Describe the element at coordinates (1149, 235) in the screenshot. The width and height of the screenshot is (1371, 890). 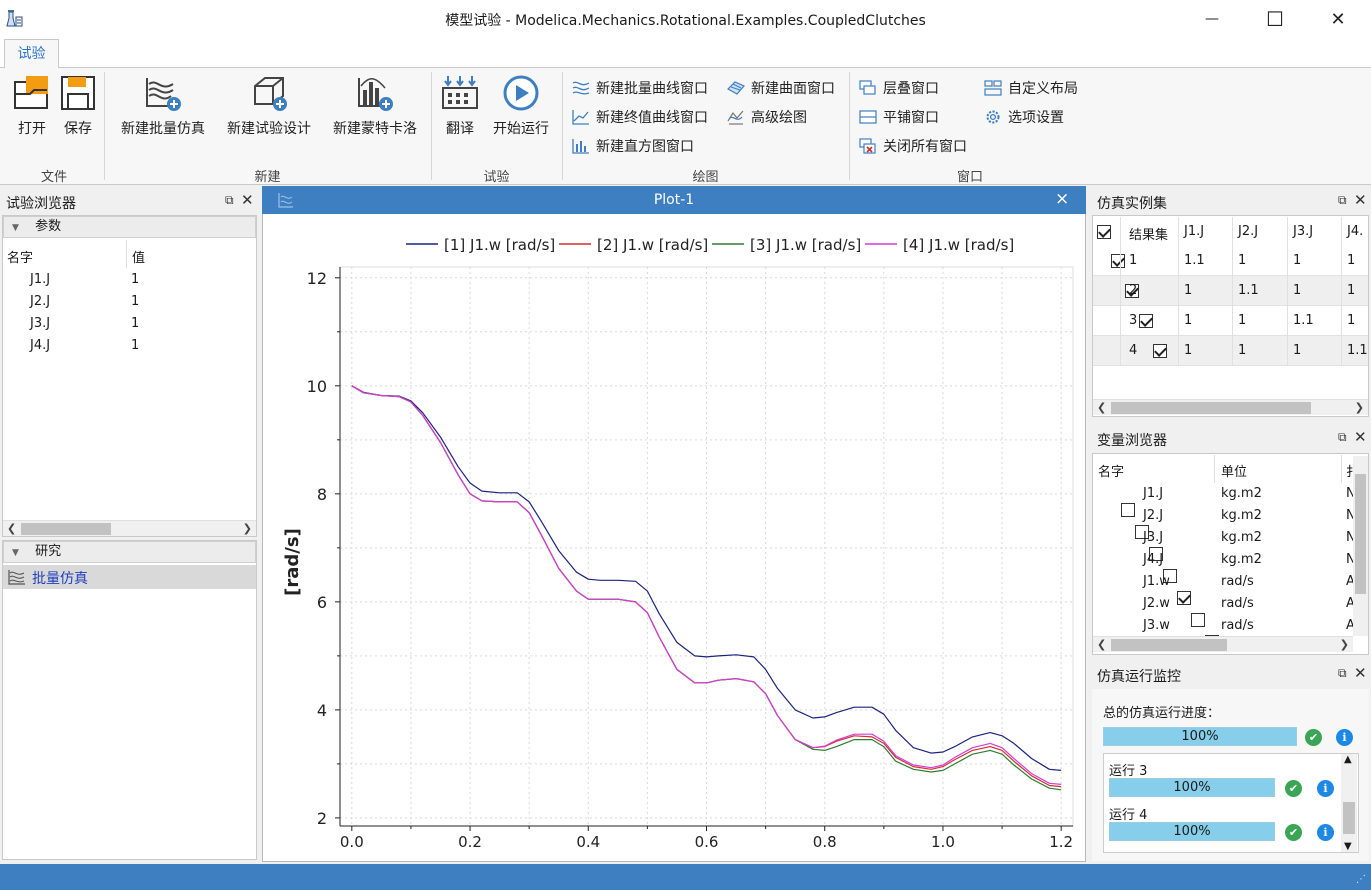
I see `sim-column-header: 结果集` at that location.